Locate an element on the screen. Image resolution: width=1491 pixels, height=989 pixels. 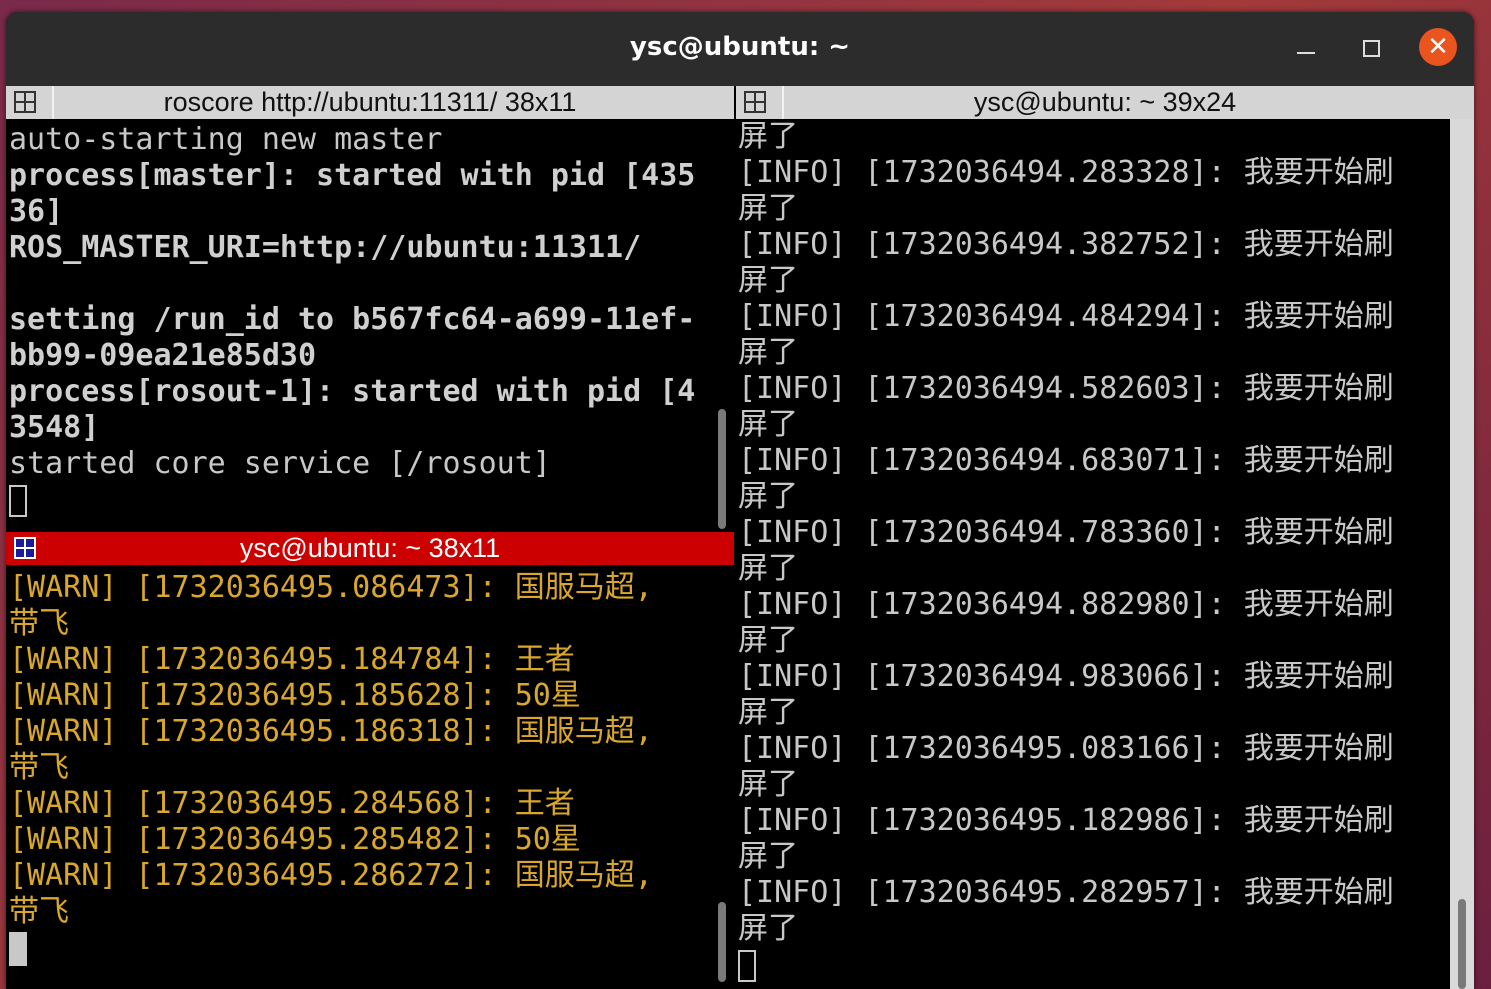
terminal-line: [WARN] [1732036495.184784]: 王者 is located at coordinates (292, 659).